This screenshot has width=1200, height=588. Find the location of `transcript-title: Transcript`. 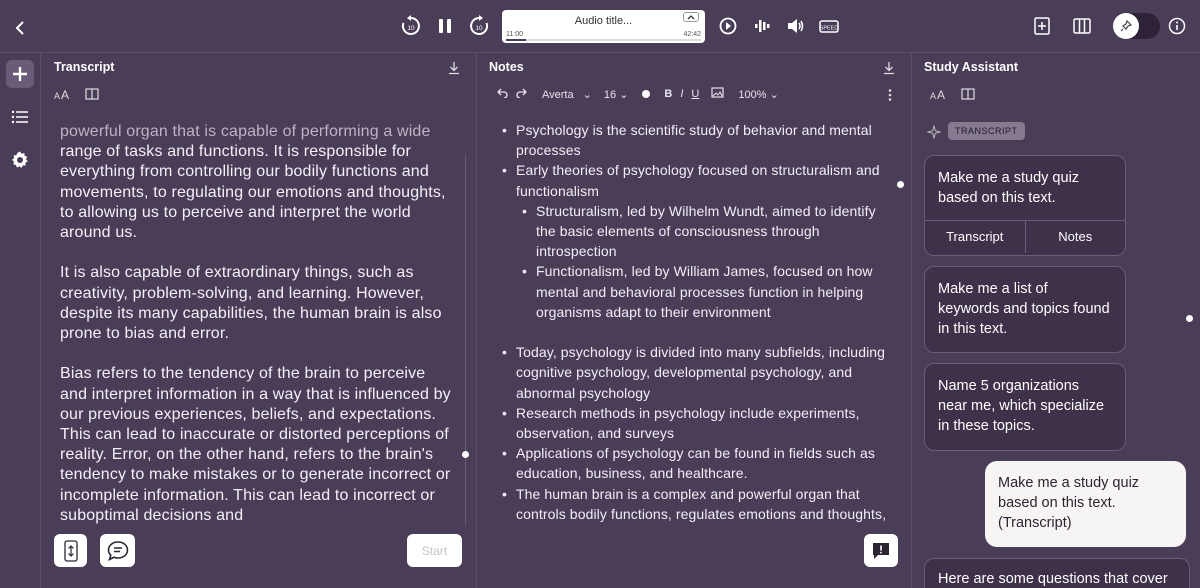

transcript-title: Transcript is located at coordinates (84, 67).